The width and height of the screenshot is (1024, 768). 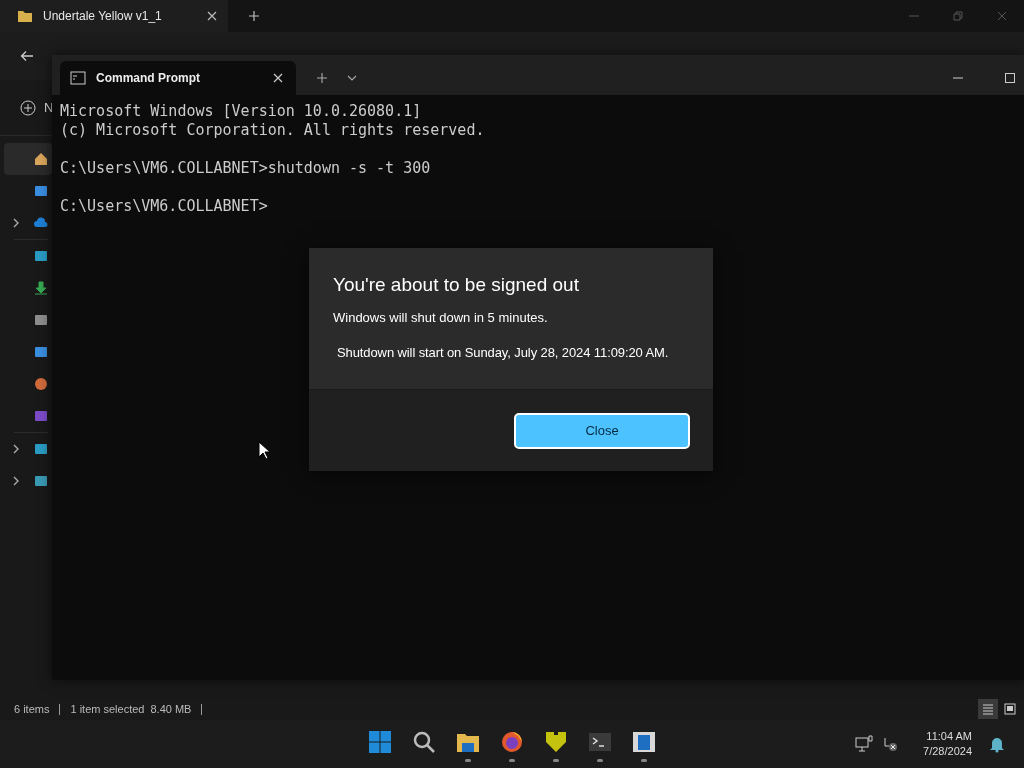 What do you see at coordinates (32, 709) in the screenshot?
I see `item-count: 6 items` at bounding box center [32, 709].